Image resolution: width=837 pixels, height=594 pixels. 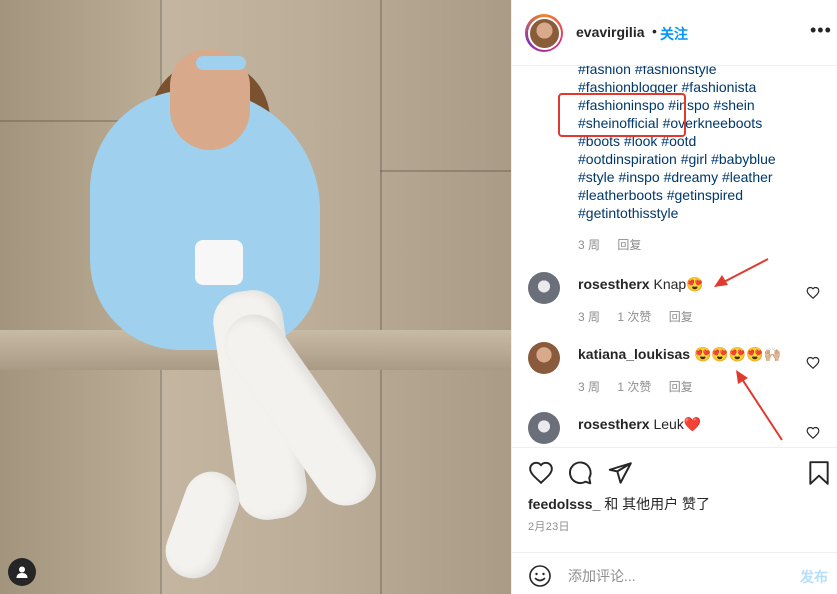 I want to click on user-tag-icon, so click(x=22, y=572).